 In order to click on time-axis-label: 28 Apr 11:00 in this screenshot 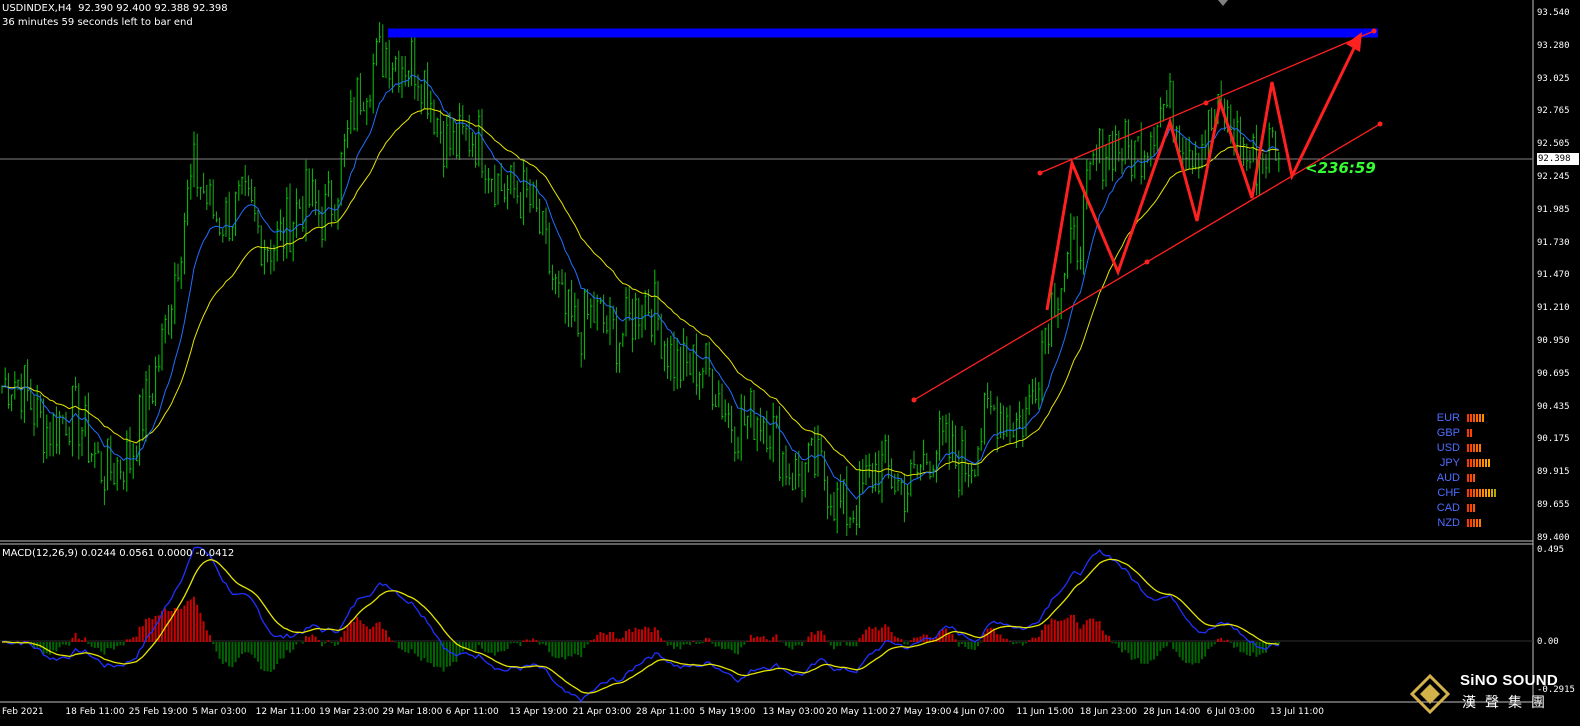, I will do `click(665, 712)`.